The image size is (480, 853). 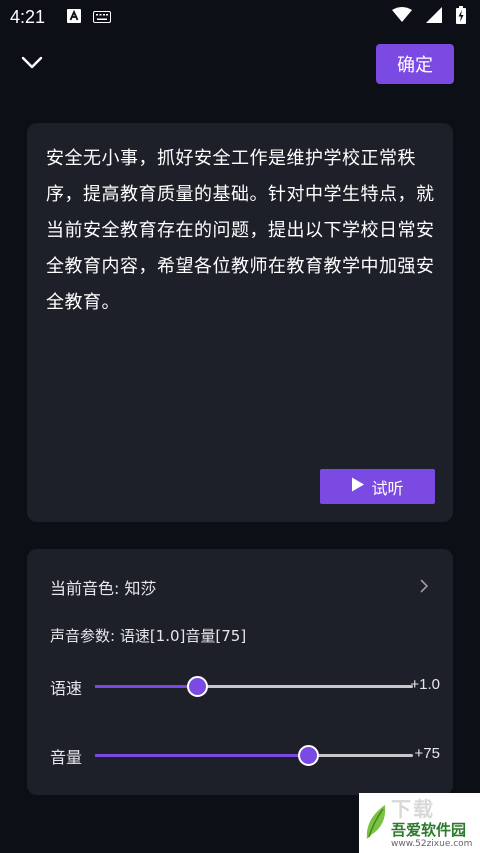 What do you see at coordinates (240, 17) in the screenshot?
I see `status-bar: 4:21` at bounding box center [240, 17].